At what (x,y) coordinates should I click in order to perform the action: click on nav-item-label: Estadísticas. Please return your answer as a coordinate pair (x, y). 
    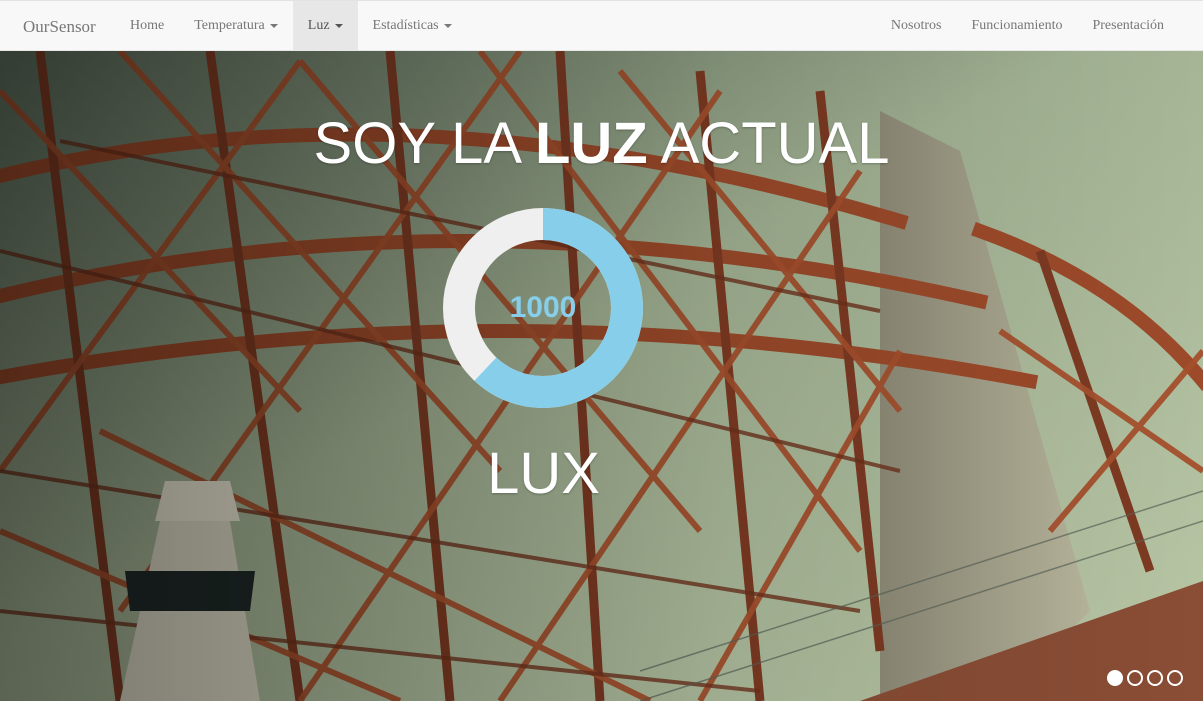
    Looking at the image, I should click on (405, 25).